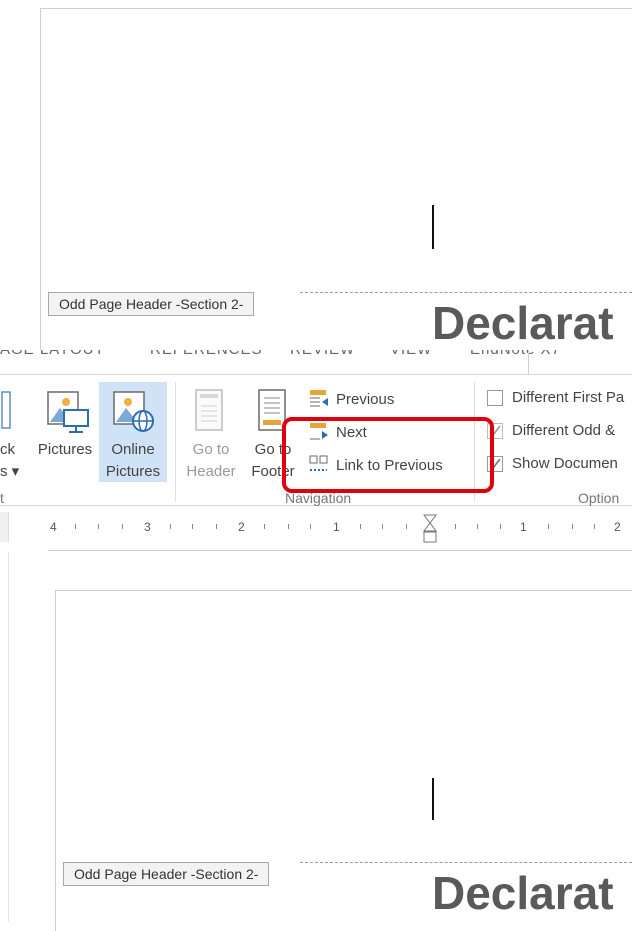 The image size is (632, 931). Describe the element at coordinates (388, 455) in the screenshot. I see `annotation-highlight-box` at that location.